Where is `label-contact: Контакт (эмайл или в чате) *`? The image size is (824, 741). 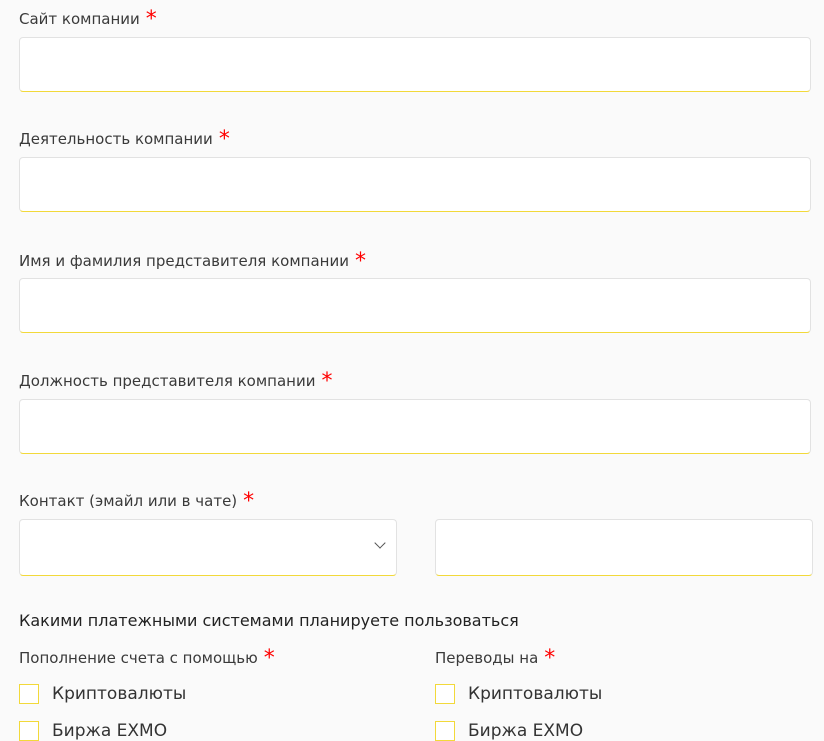 label-contact: Контакт (эмайл или в чате) * is located at coordinates (137, 501).